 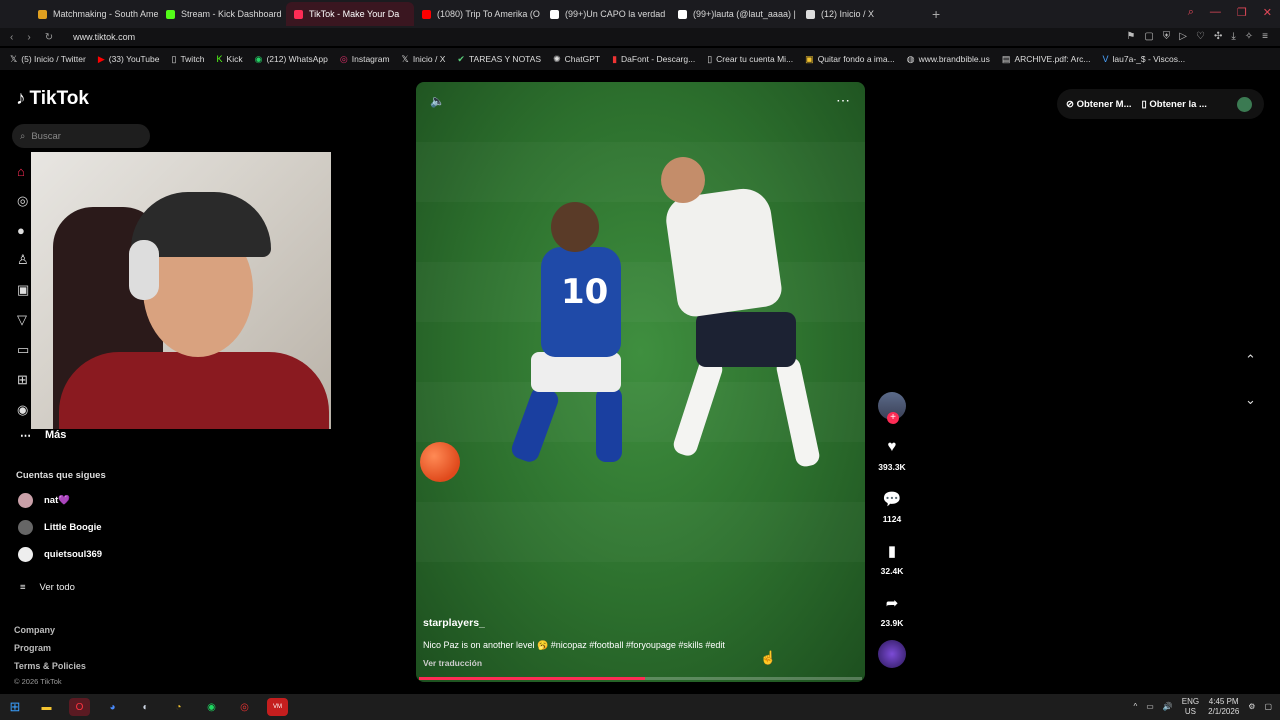 I want to click on share-action: ➦ 23.9K, so click(x=892, y=611).